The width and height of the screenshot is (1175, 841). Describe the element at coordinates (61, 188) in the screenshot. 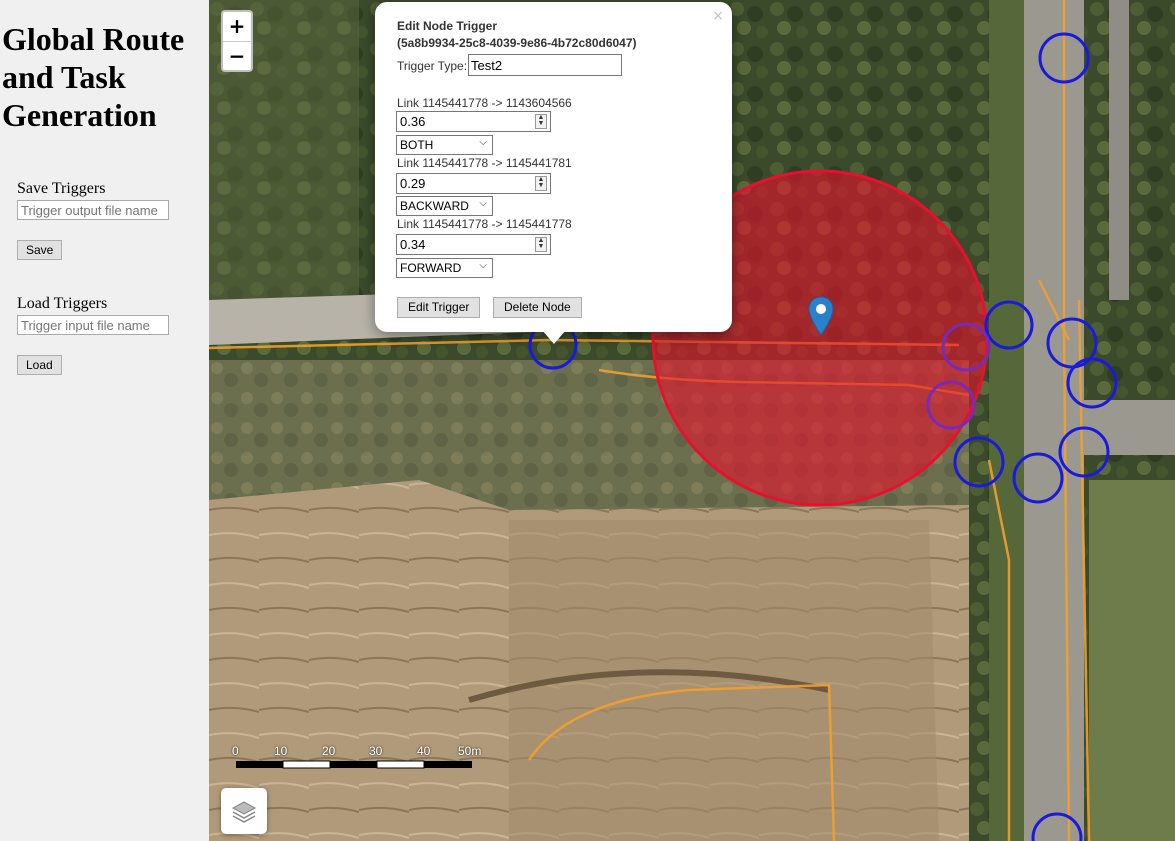

I see `save-triggers-label: Save Triggers` at that location.